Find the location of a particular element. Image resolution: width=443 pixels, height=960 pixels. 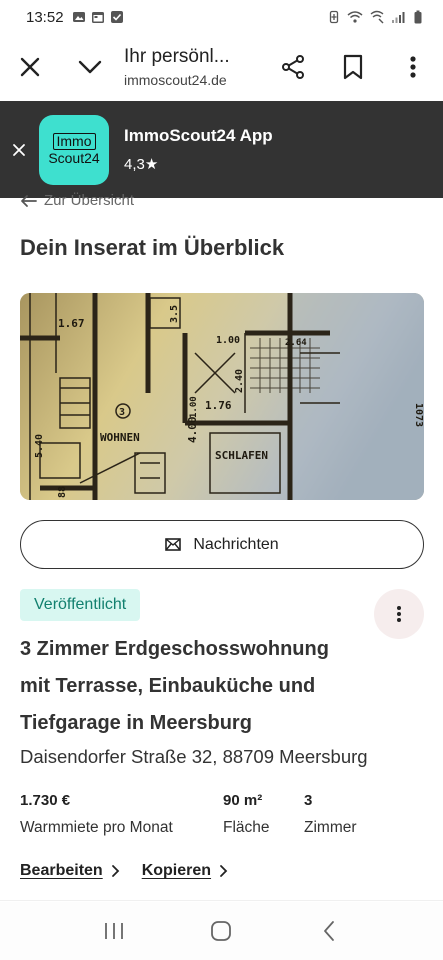

fp-label-dim1: 1.67 is located at coordinates (71, 323).